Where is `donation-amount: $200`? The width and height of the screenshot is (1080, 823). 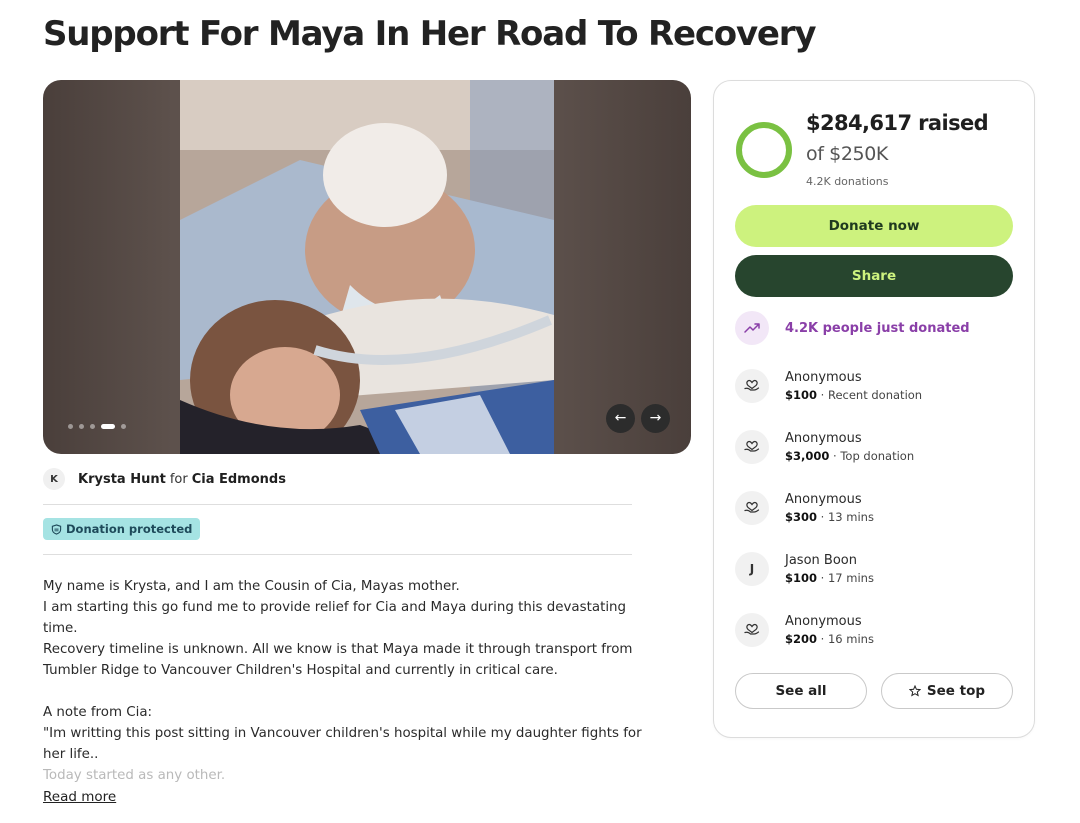
donation-amount: $200 is located at coordinates (801, 638).